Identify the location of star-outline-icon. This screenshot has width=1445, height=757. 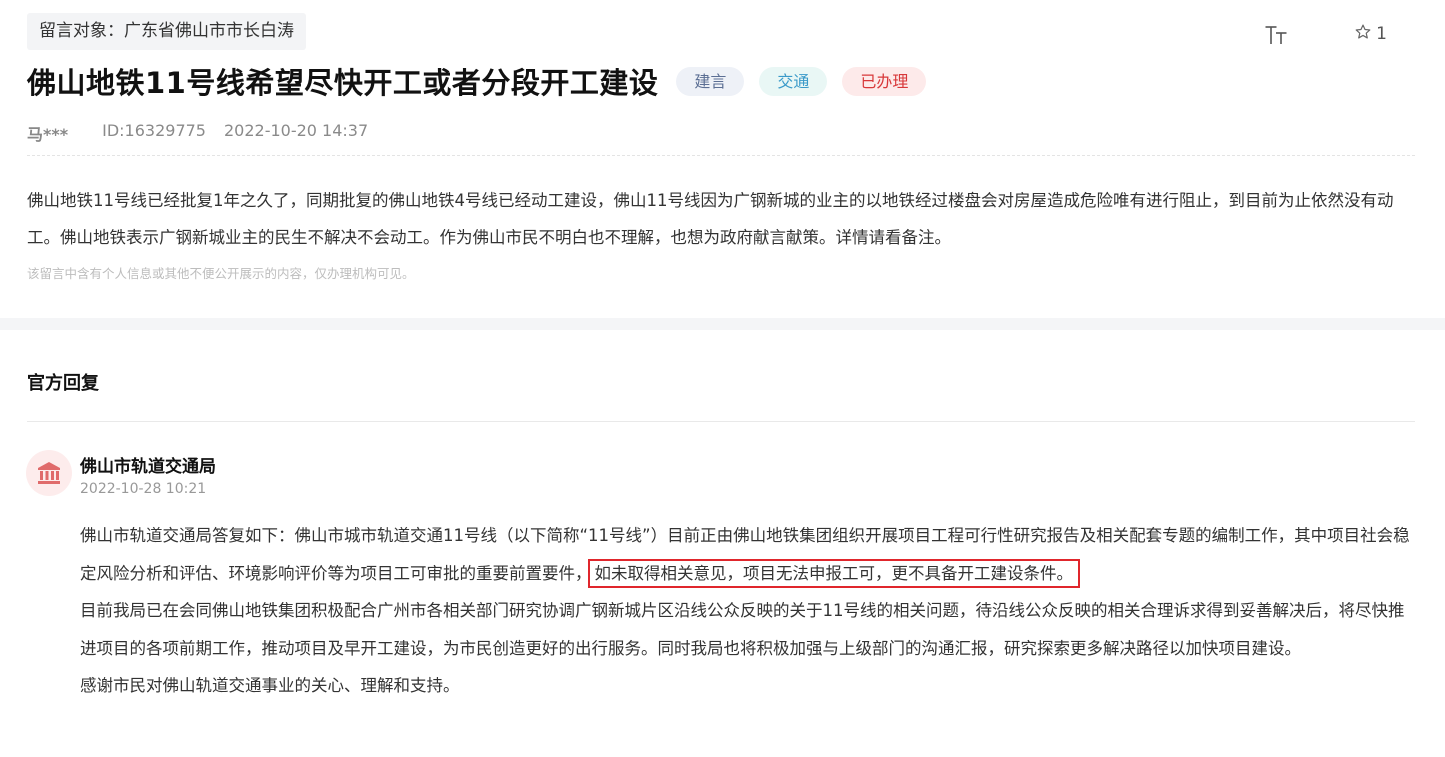
(1363, 34).